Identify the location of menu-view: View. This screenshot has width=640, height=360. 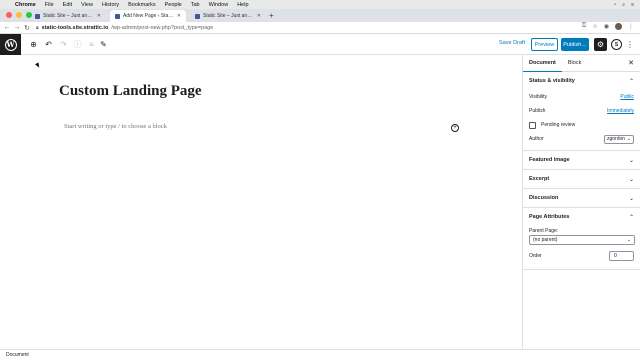
(87, 5).